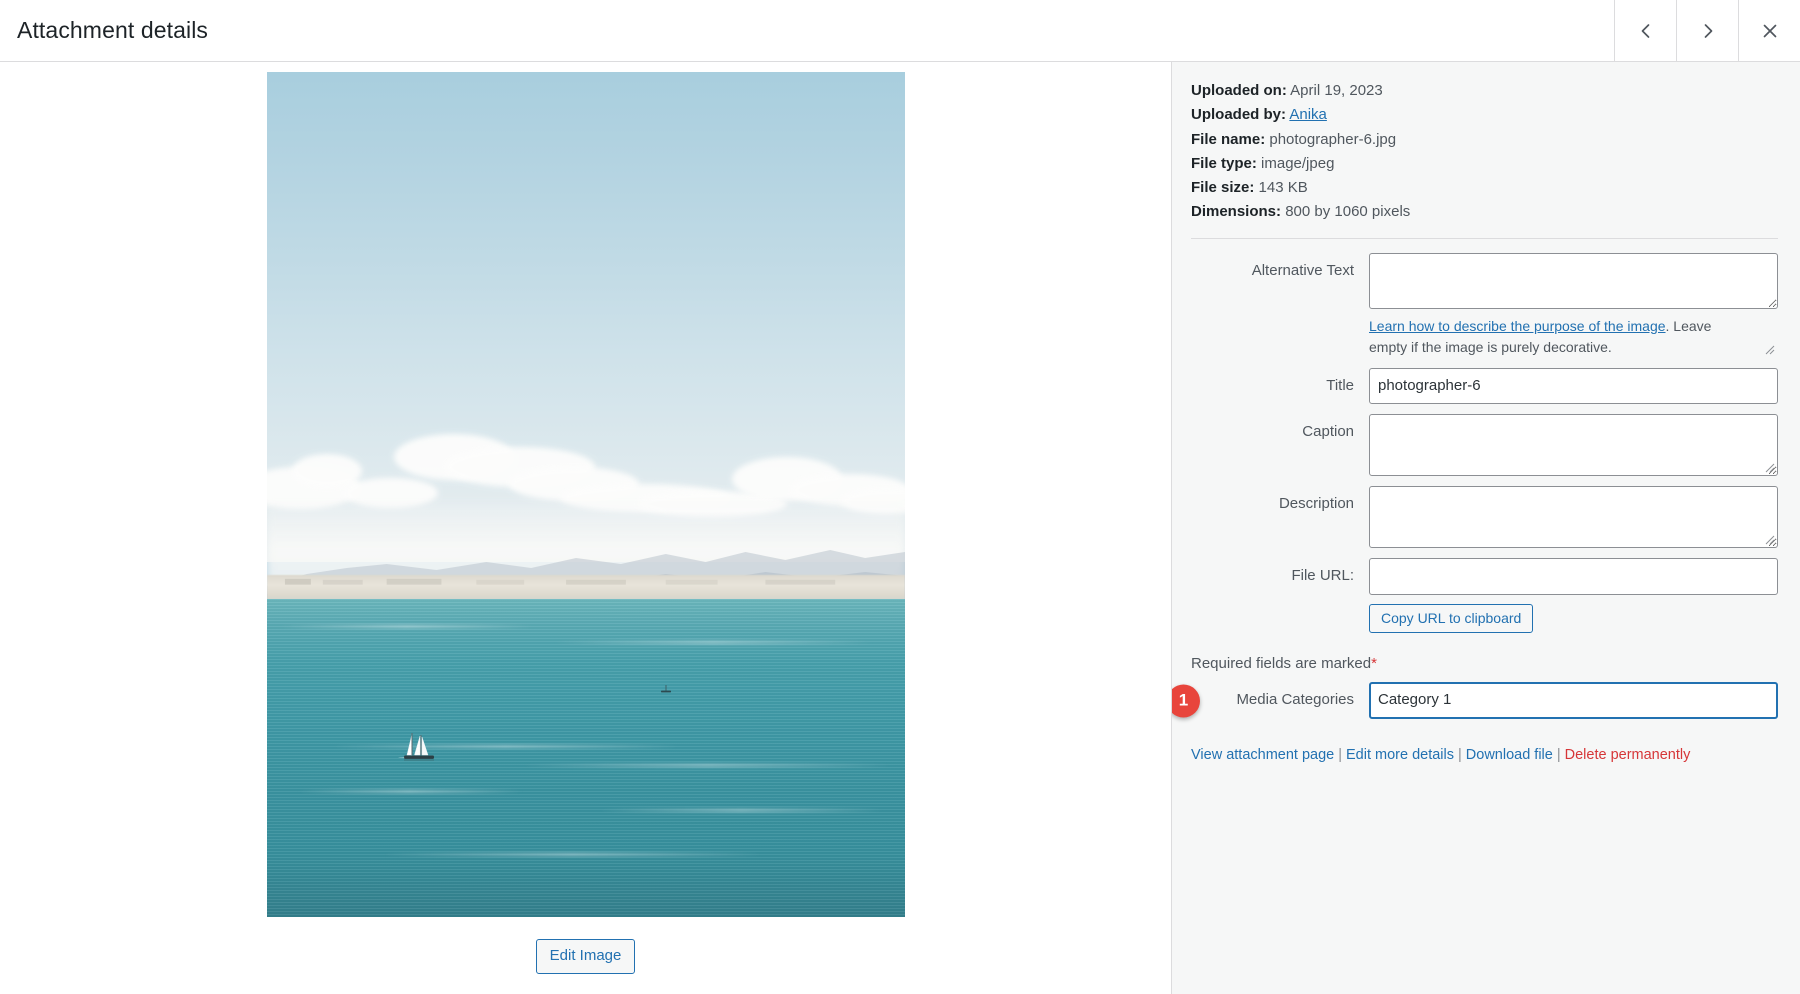 This screenshot has width=1800, height=994. I want to click on file-name-row: File name: photographer-6.jpg, so click(1484, 139).